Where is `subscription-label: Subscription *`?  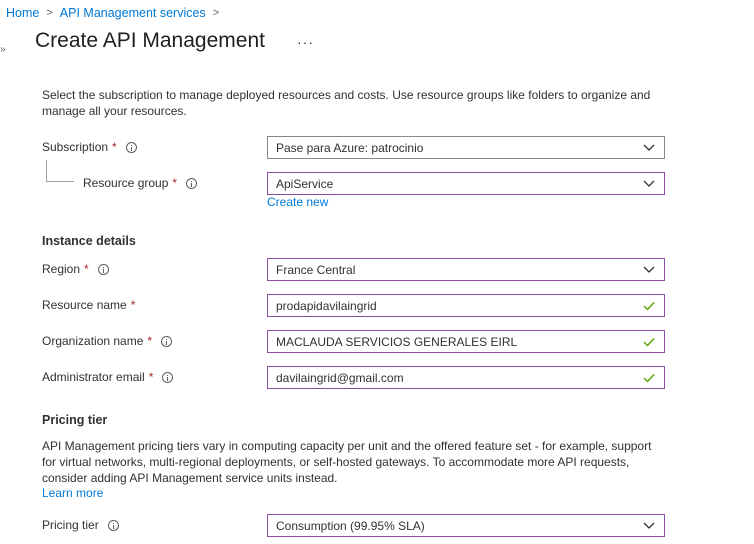 subscription-label: Subscription * is located at coordinates (89, 147).